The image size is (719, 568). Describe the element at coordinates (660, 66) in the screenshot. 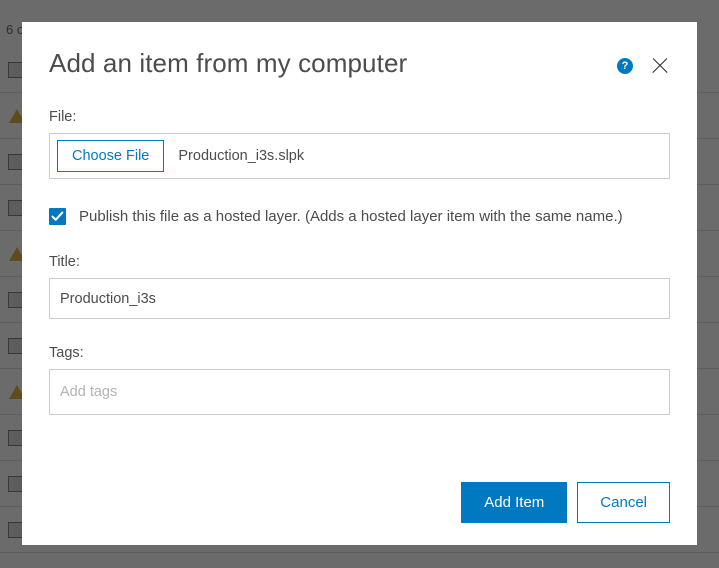

I see `close-icon` at that location.